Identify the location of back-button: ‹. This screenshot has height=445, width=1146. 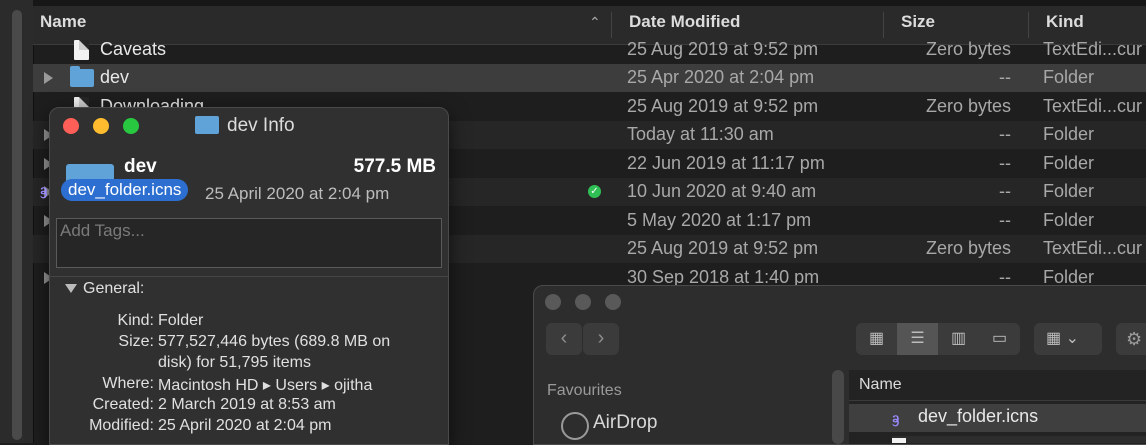
(564, 339).